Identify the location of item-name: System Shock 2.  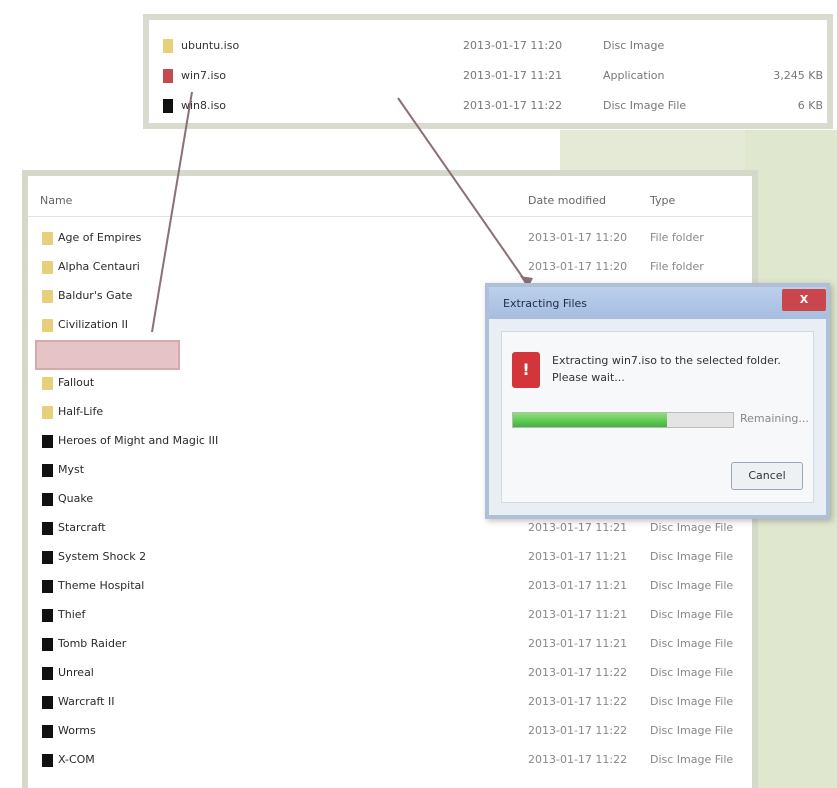
(102, 556).